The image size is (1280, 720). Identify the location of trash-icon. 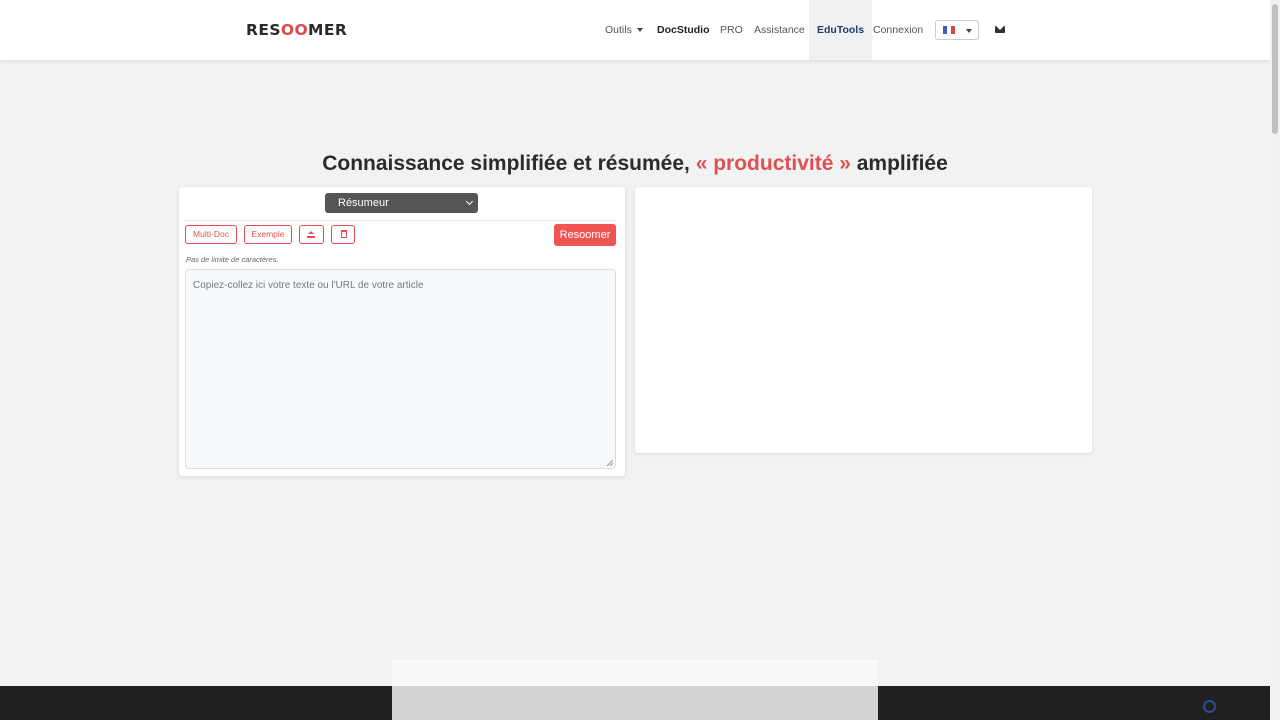
(344, 234).